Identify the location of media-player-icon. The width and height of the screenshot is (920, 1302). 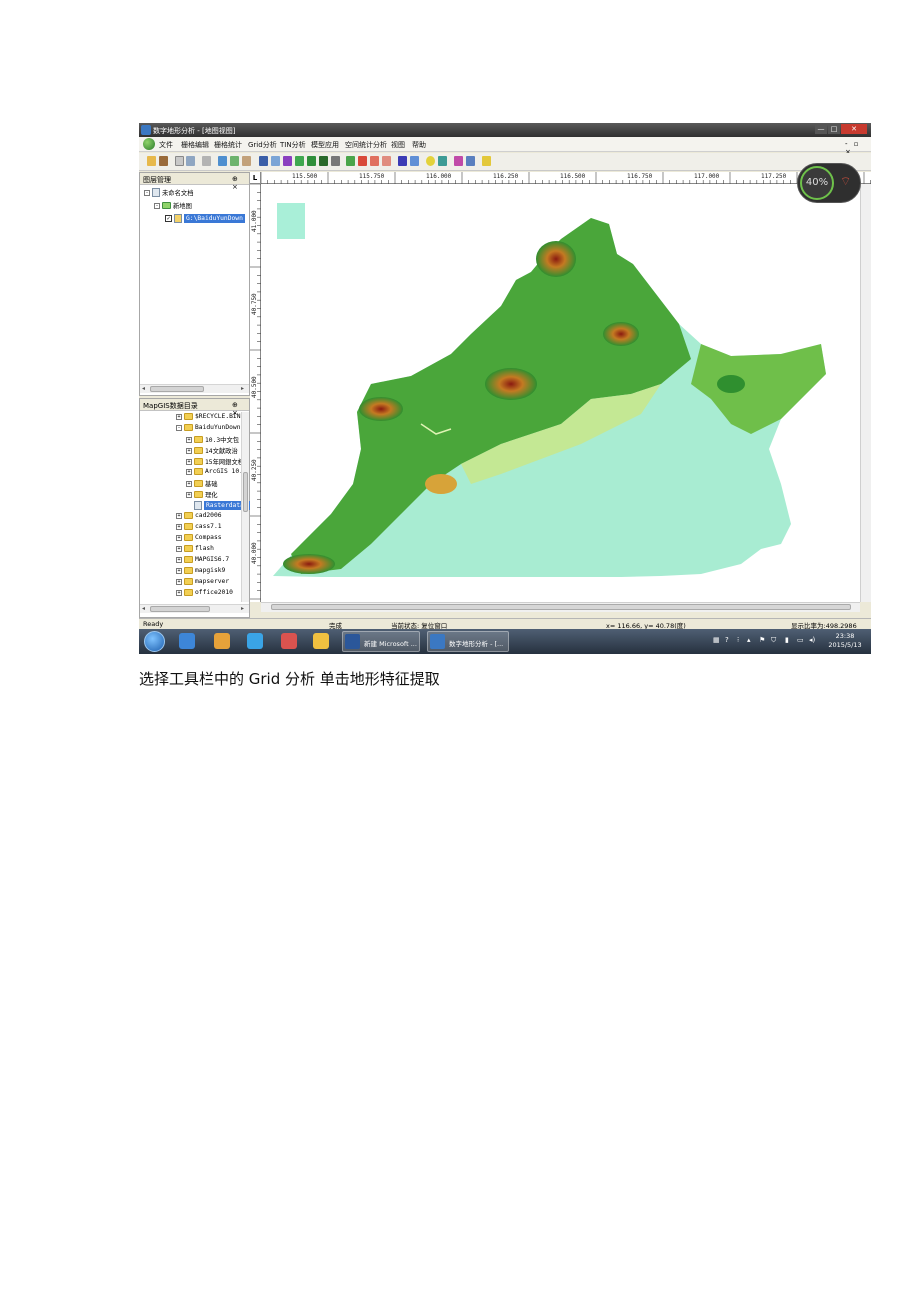
(222, 641).